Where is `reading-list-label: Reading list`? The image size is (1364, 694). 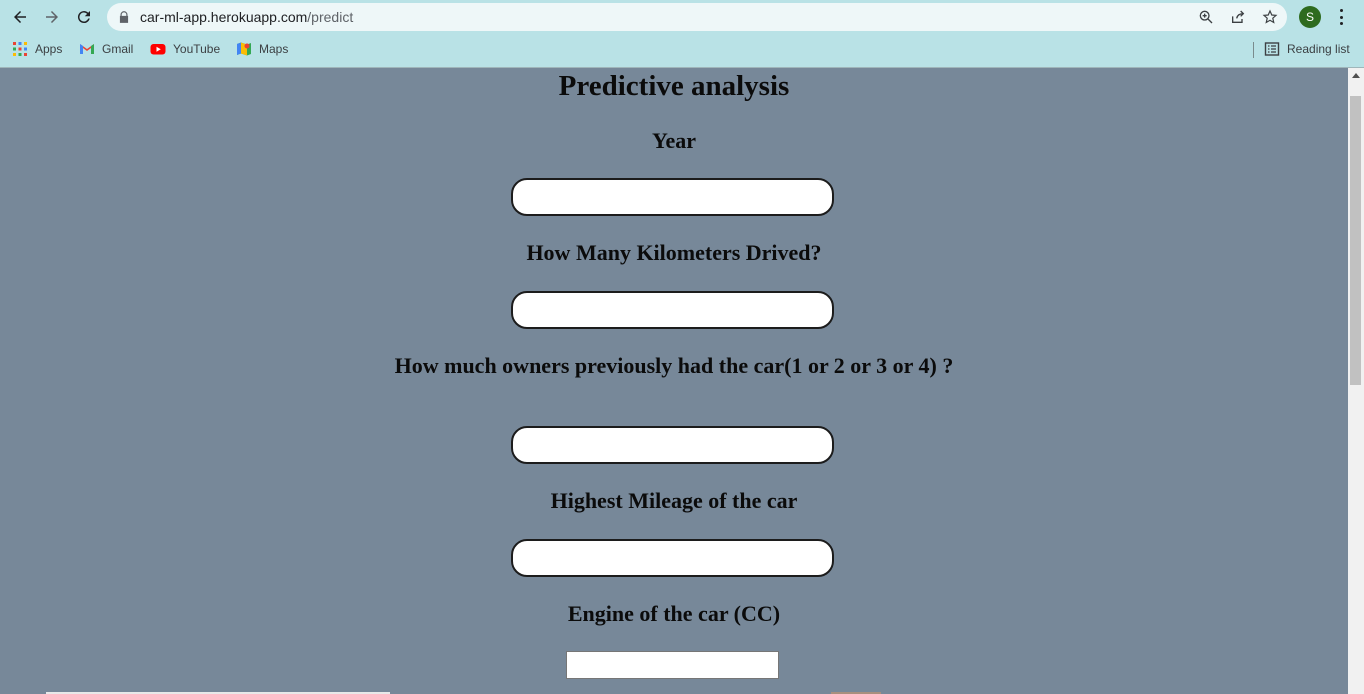
reading-list-label: Reading list is located at coordinates (1318, 49).